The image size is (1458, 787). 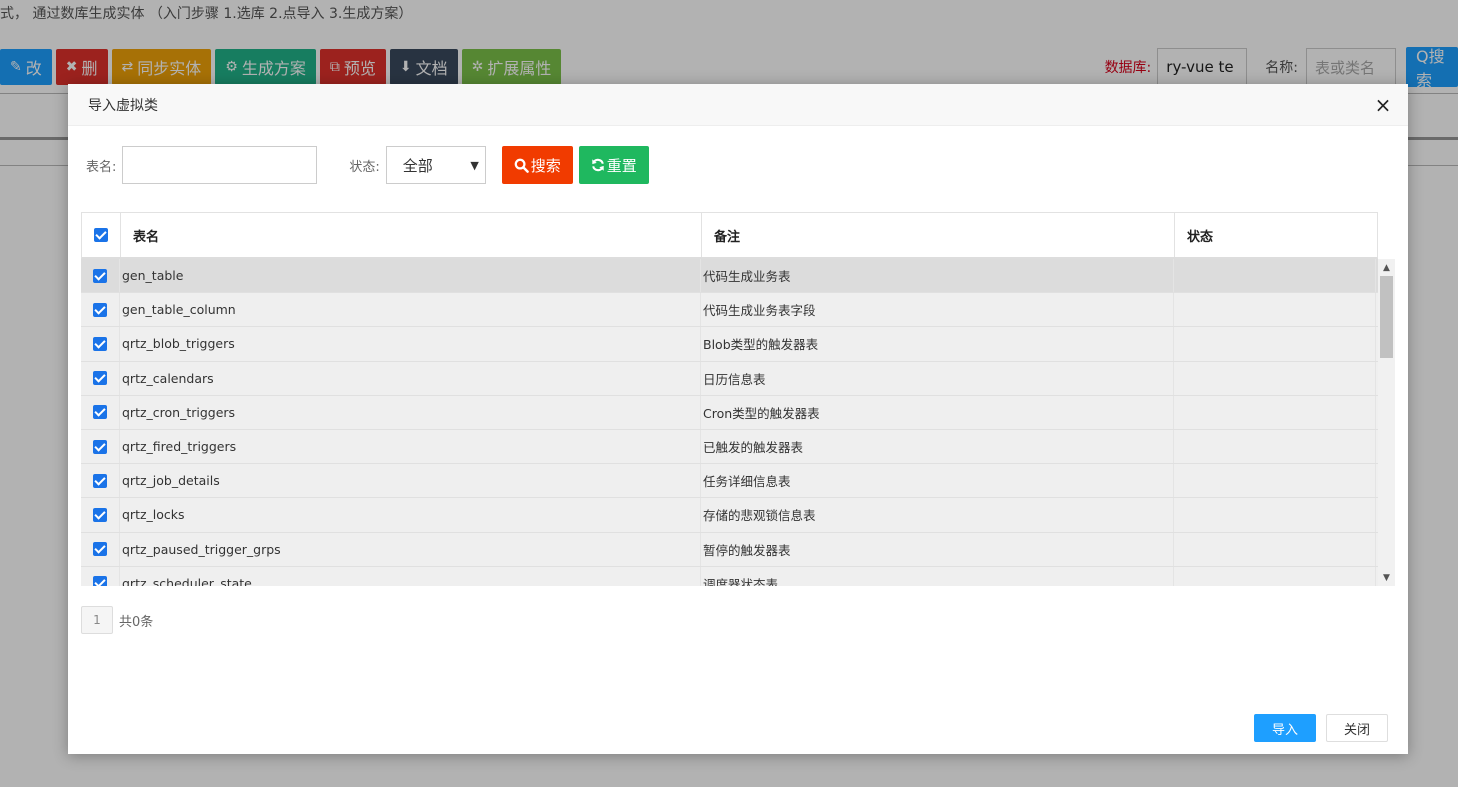 I want to click on cell-note: Blob类型的触发器表, so click(x=937, y=344).